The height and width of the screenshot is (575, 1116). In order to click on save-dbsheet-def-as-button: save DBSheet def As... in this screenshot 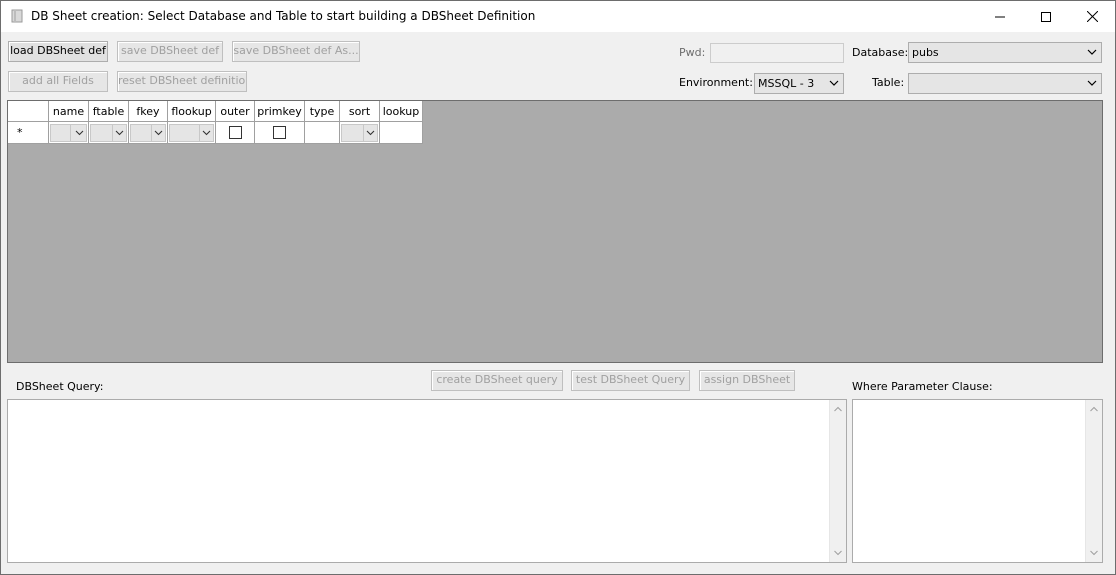, I will do `click(296, 51)`.